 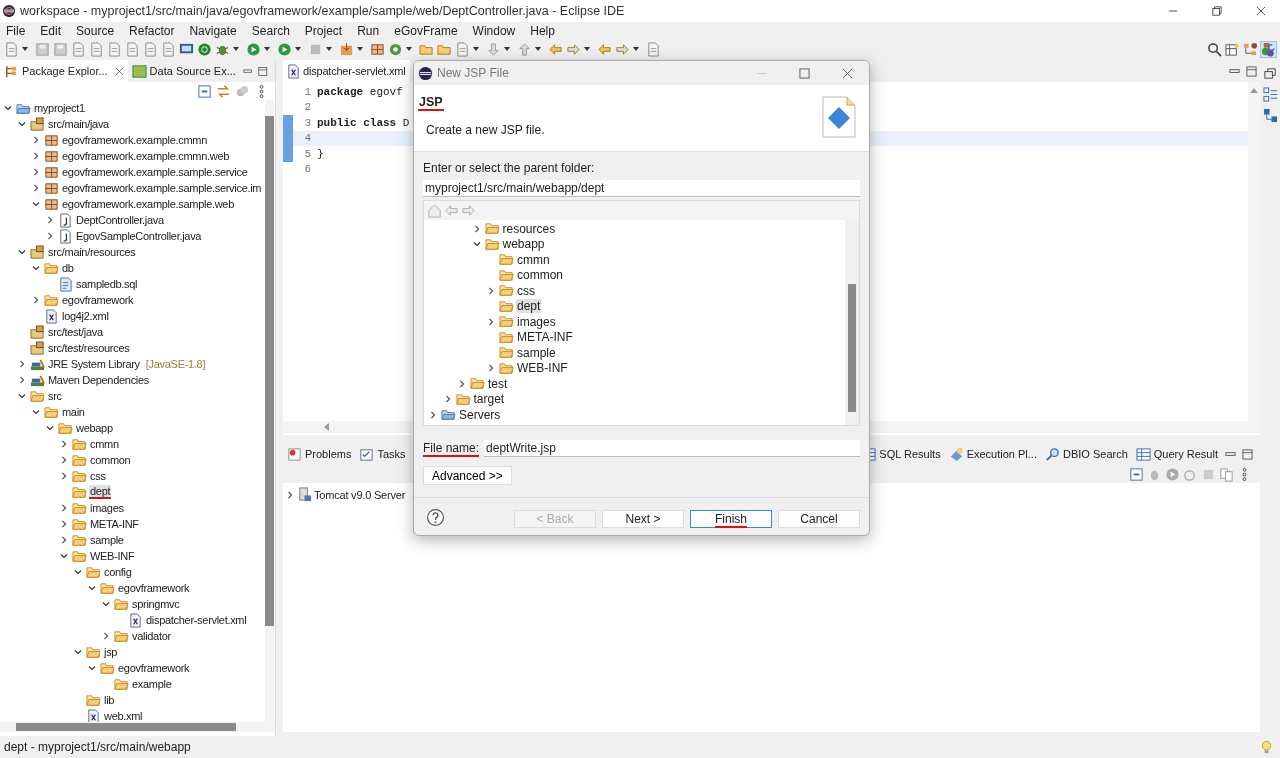 What do you see at coordinates (382, 454) in the screenshot?
I see `view-tab: Tasks` at bounding box center [382, 454].